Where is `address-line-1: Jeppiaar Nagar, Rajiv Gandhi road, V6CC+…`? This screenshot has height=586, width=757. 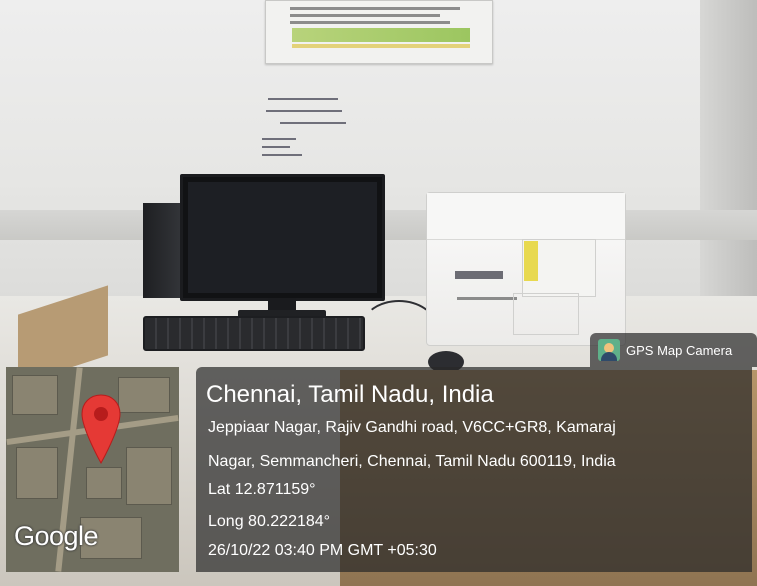 address-line-1: Jeppiaar Nagar, Rajiv Gandhi road, V6CC+… is located at coordinates (412, 427).